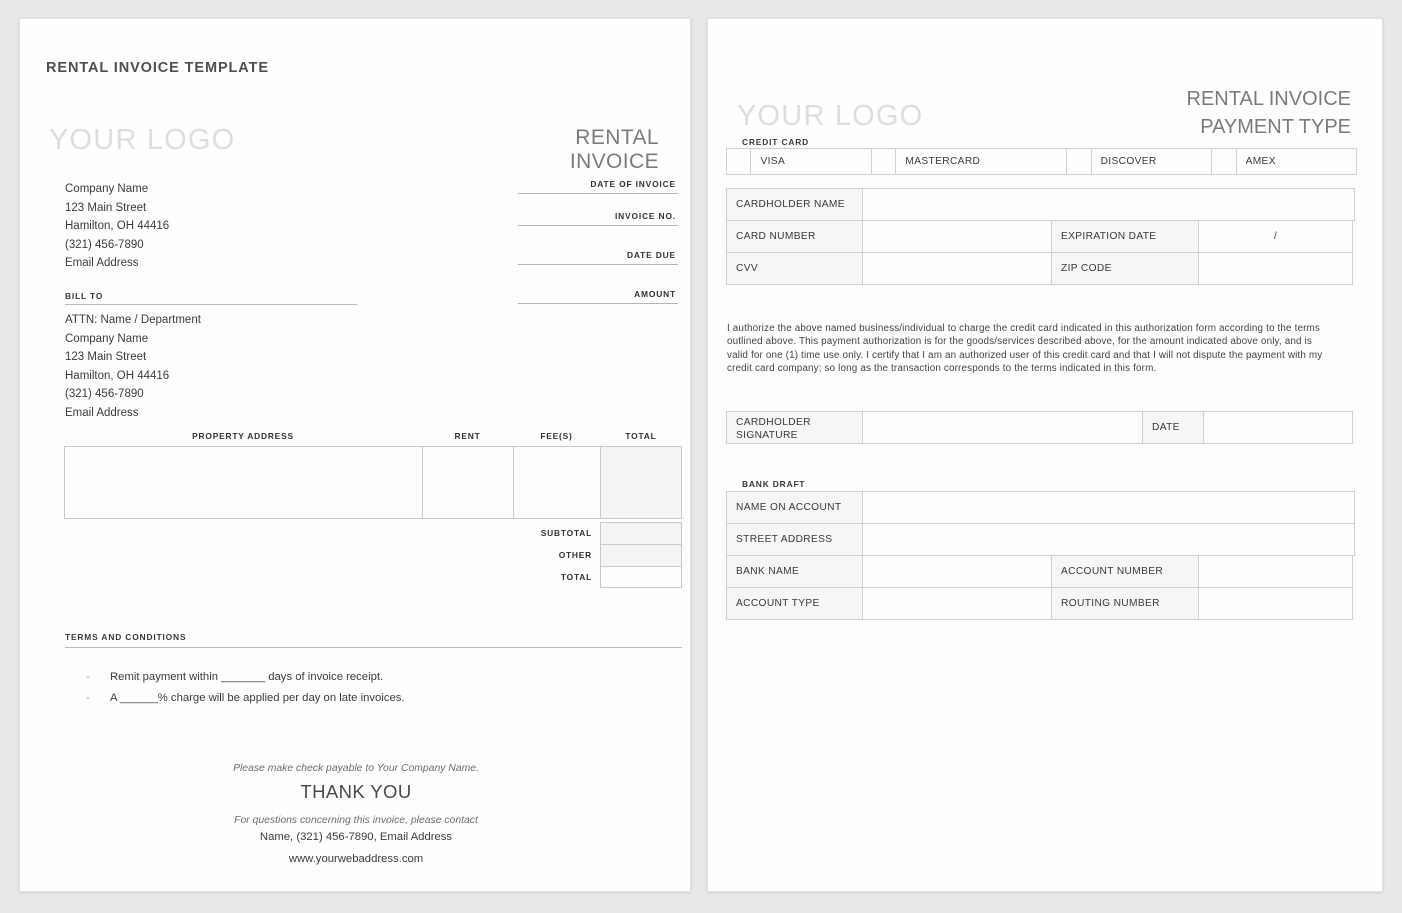 Image resolution: width=1402 pixels, height=913 pixels. What do you see at coordinates (794, 603) in the screenshot?
I see `account-type-label: ACCOUNT TYPE` at bounding box center [794, 603].